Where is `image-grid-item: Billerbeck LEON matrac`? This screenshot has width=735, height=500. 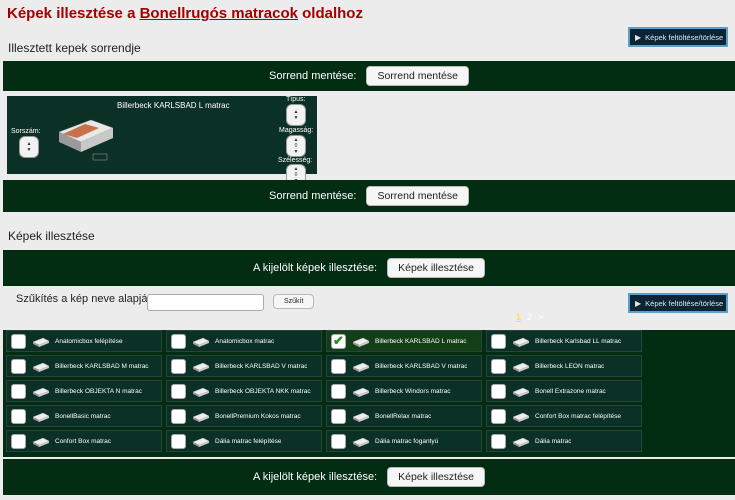
image-grid-item: Billerbeck LEON matrac is located at coordinates (564, 366).